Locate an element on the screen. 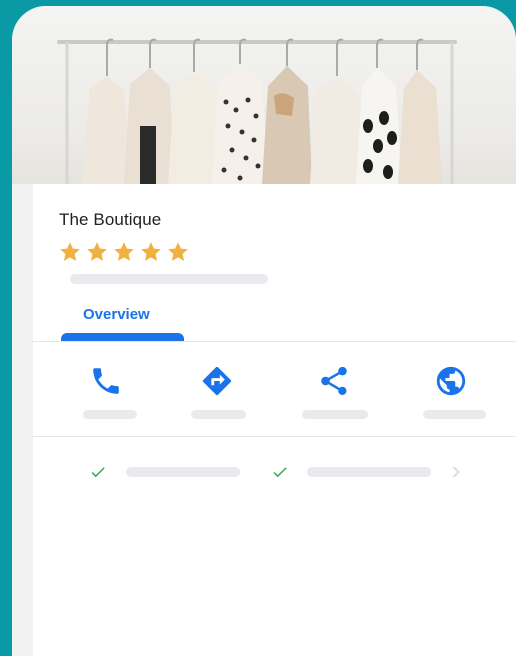 This screenshot has height=656, width=516. actions-divider is located at coordinates (274, 436).